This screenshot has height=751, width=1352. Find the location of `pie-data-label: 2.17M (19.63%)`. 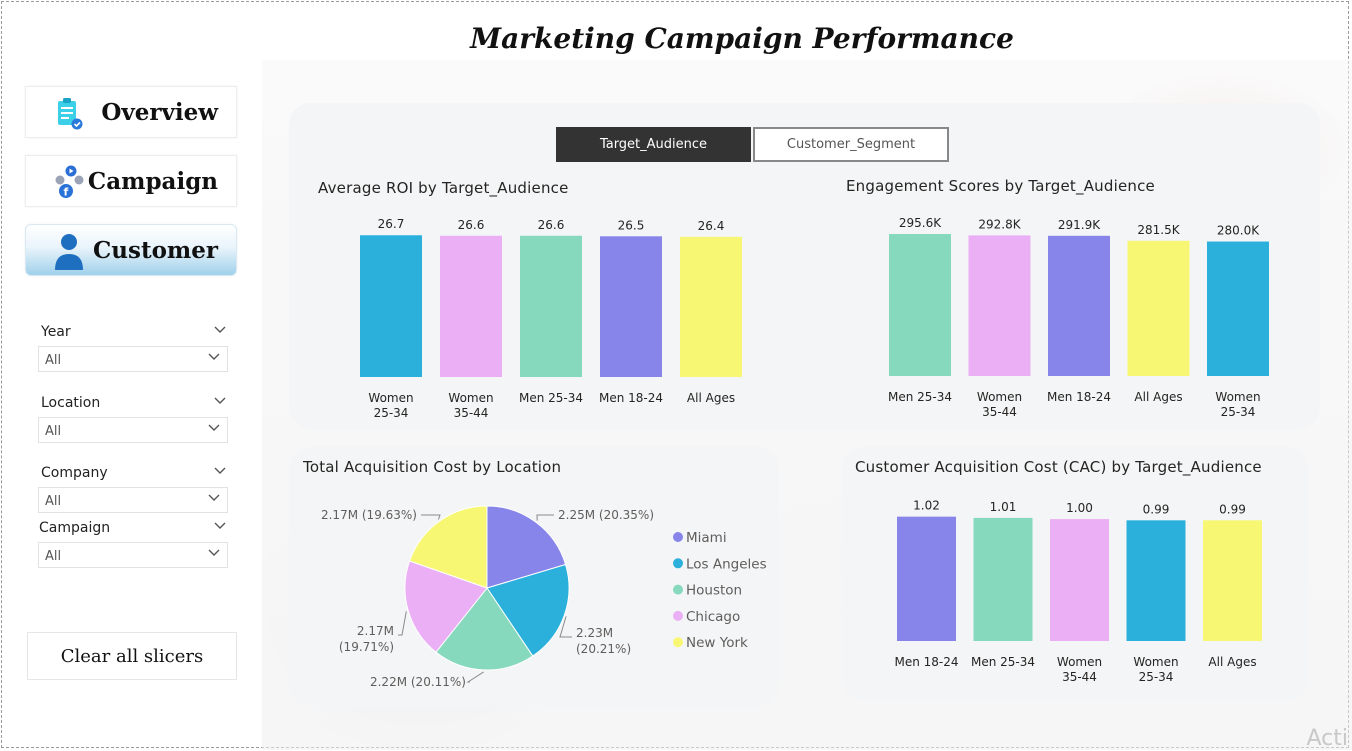

pie-data-label: 2.17M (19.63%) is located at coordinates (369, 515).